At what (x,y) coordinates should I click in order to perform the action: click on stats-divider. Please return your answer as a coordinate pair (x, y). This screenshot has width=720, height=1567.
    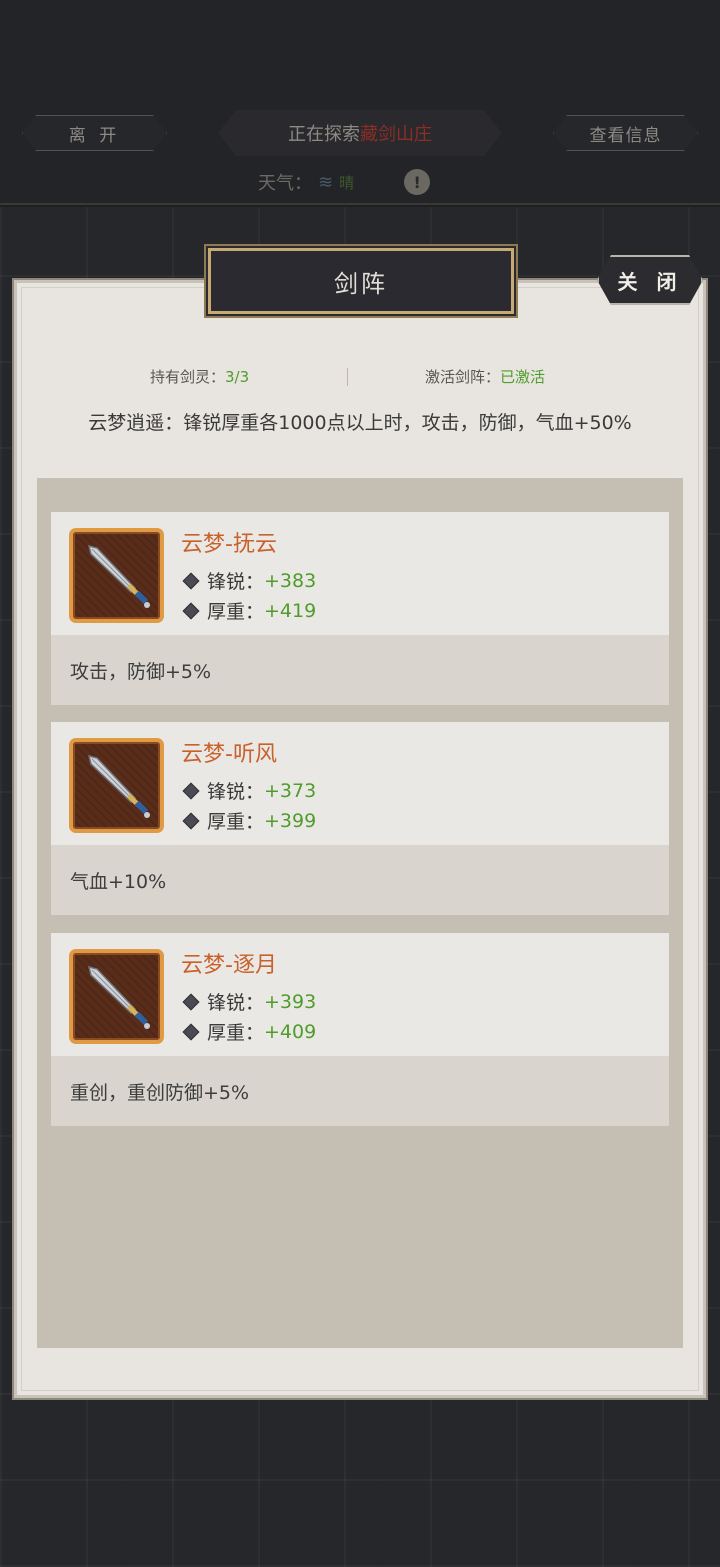
    Looking at the image, I should click on (347, 377).